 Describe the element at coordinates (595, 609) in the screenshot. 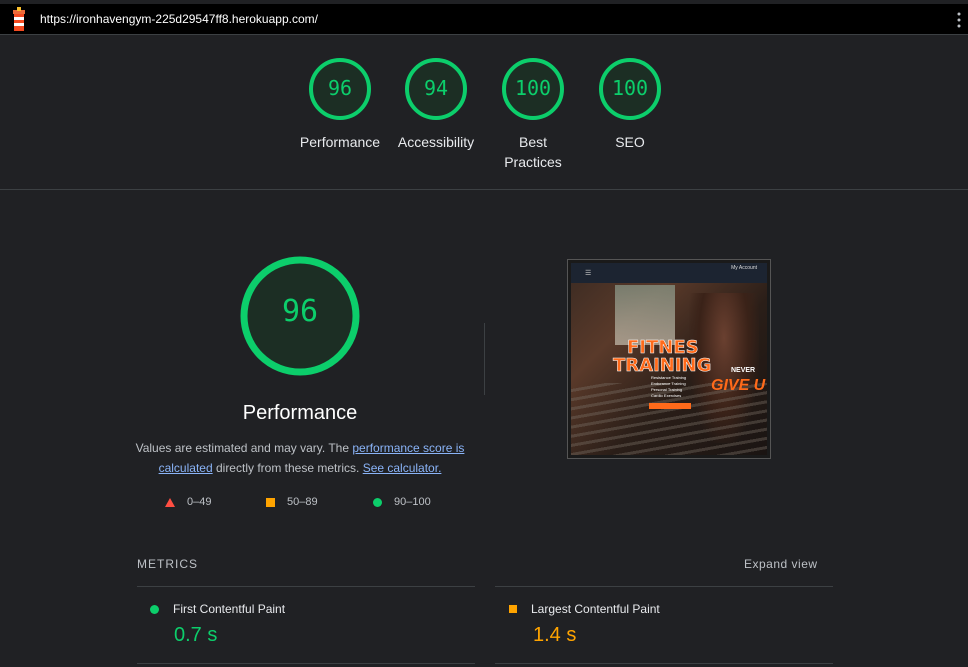

I see `metric-name: Largest Contentful Paint` at that location.